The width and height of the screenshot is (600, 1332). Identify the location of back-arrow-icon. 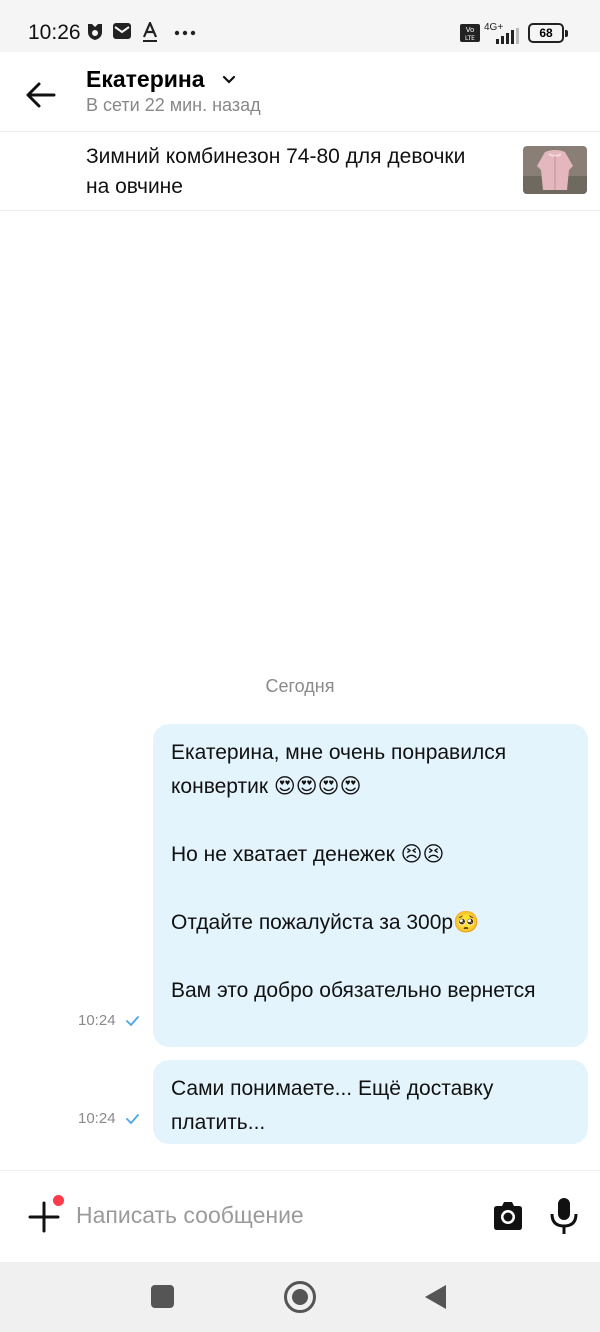
(41, 95).